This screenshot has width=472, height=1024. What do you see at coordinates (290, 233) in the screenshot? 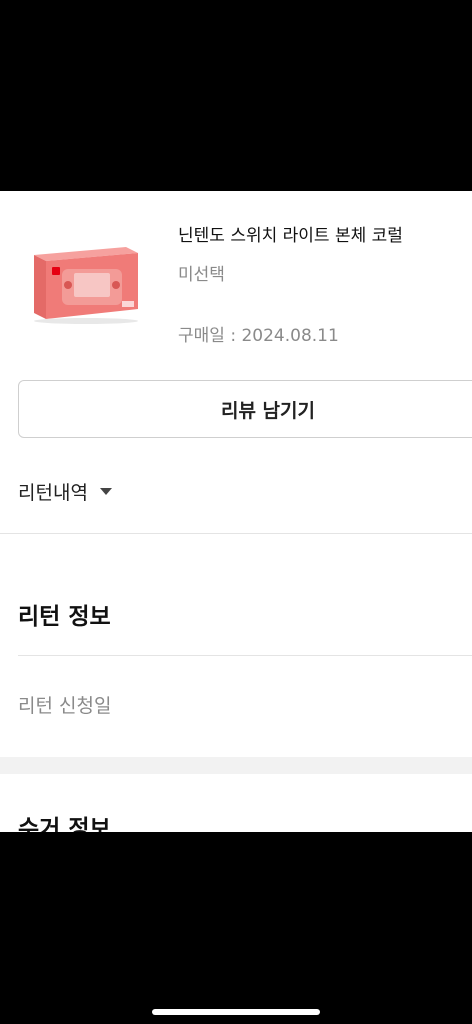
I see `product-name: 닌텐도 스위치 라이트 본체 코럴` at bounding box center [290, 233].